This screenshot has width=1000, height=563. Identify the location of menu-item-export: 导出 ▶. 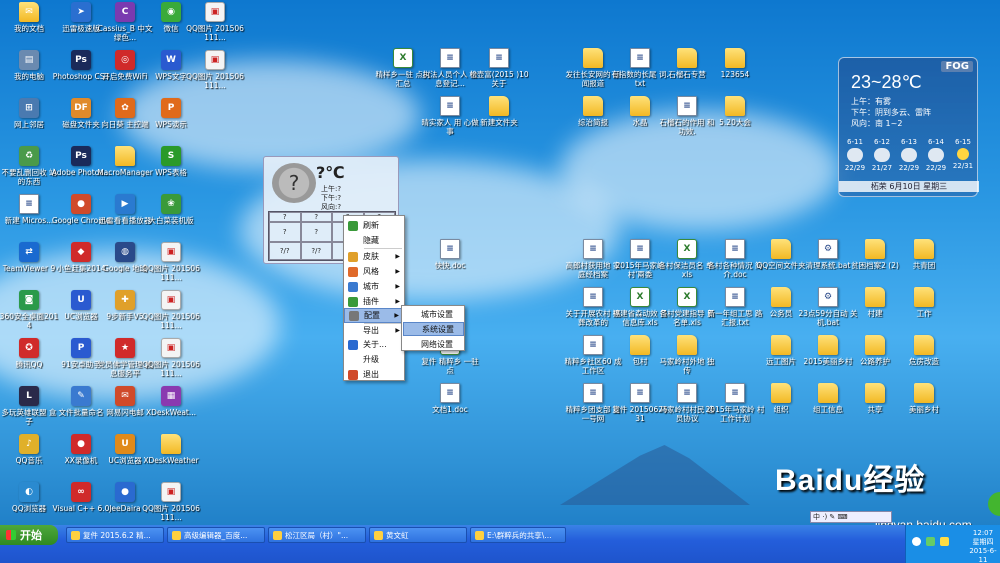
(374, 330).